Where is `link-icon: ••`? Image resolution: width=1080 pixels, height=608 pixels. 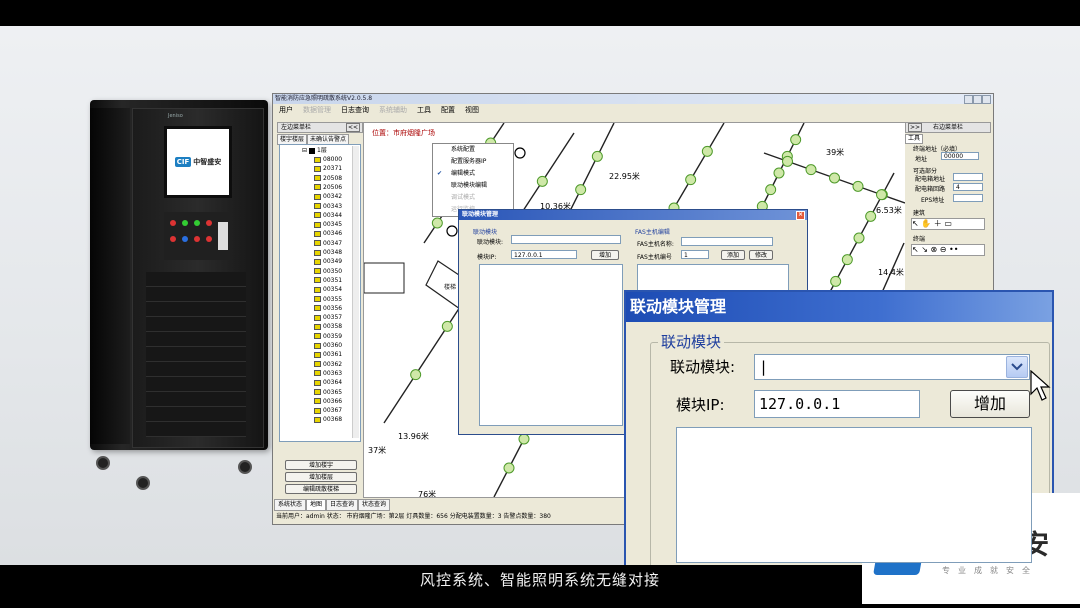 link-icon: •• is located at coordinates (953, 249).